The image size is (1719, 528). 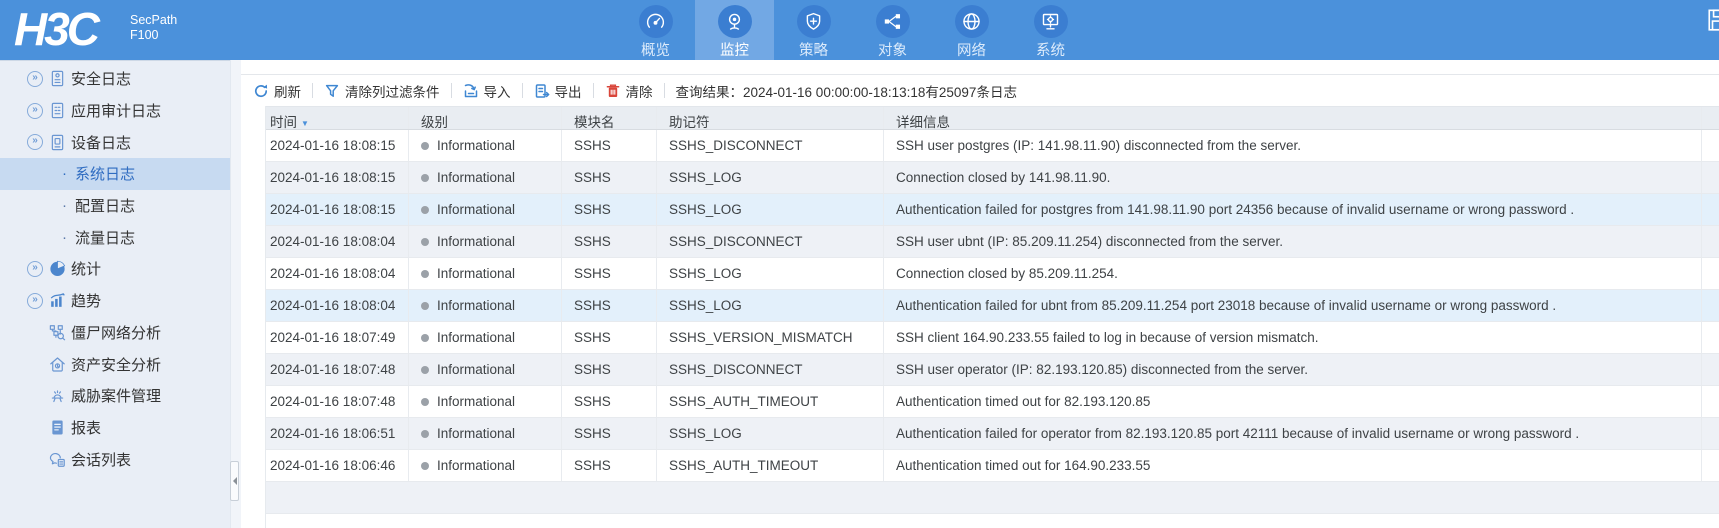 What do you see at coordinates (57, 332) in the screenshot?
I see `botnet-analysis-icon` at bounding box center [57, 332].